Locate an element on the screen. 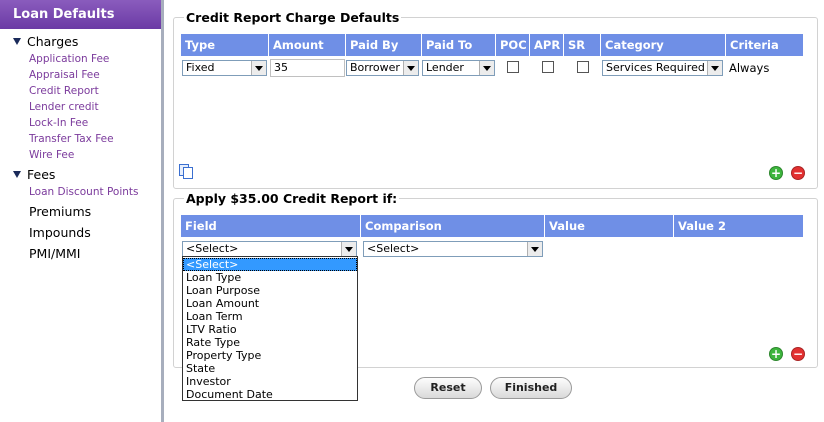 This screenshot has width=824, height=422. dropdown-option: Loan Purpose is located at coordinates (270, 290).